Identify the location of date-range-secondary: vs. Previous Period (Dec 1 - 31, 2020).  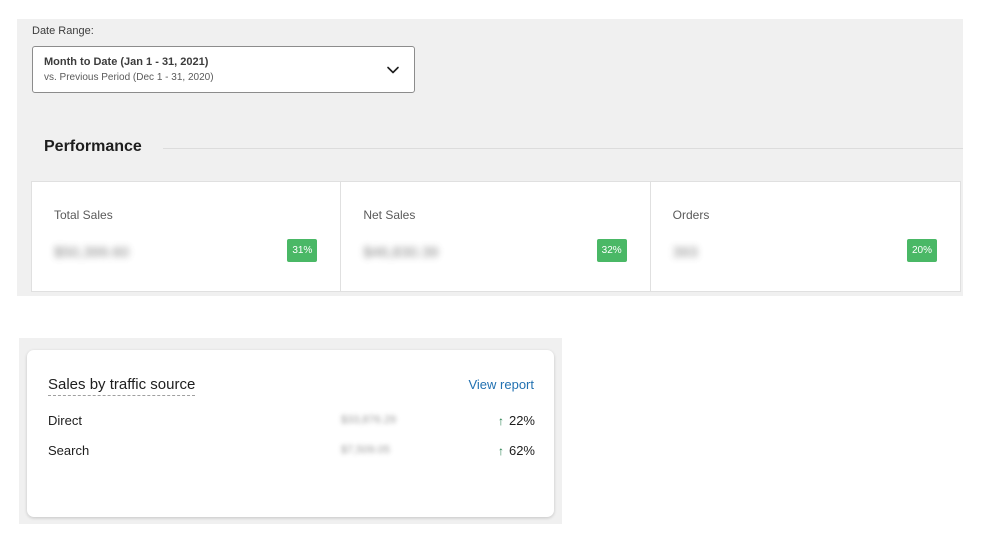
(129, 77).